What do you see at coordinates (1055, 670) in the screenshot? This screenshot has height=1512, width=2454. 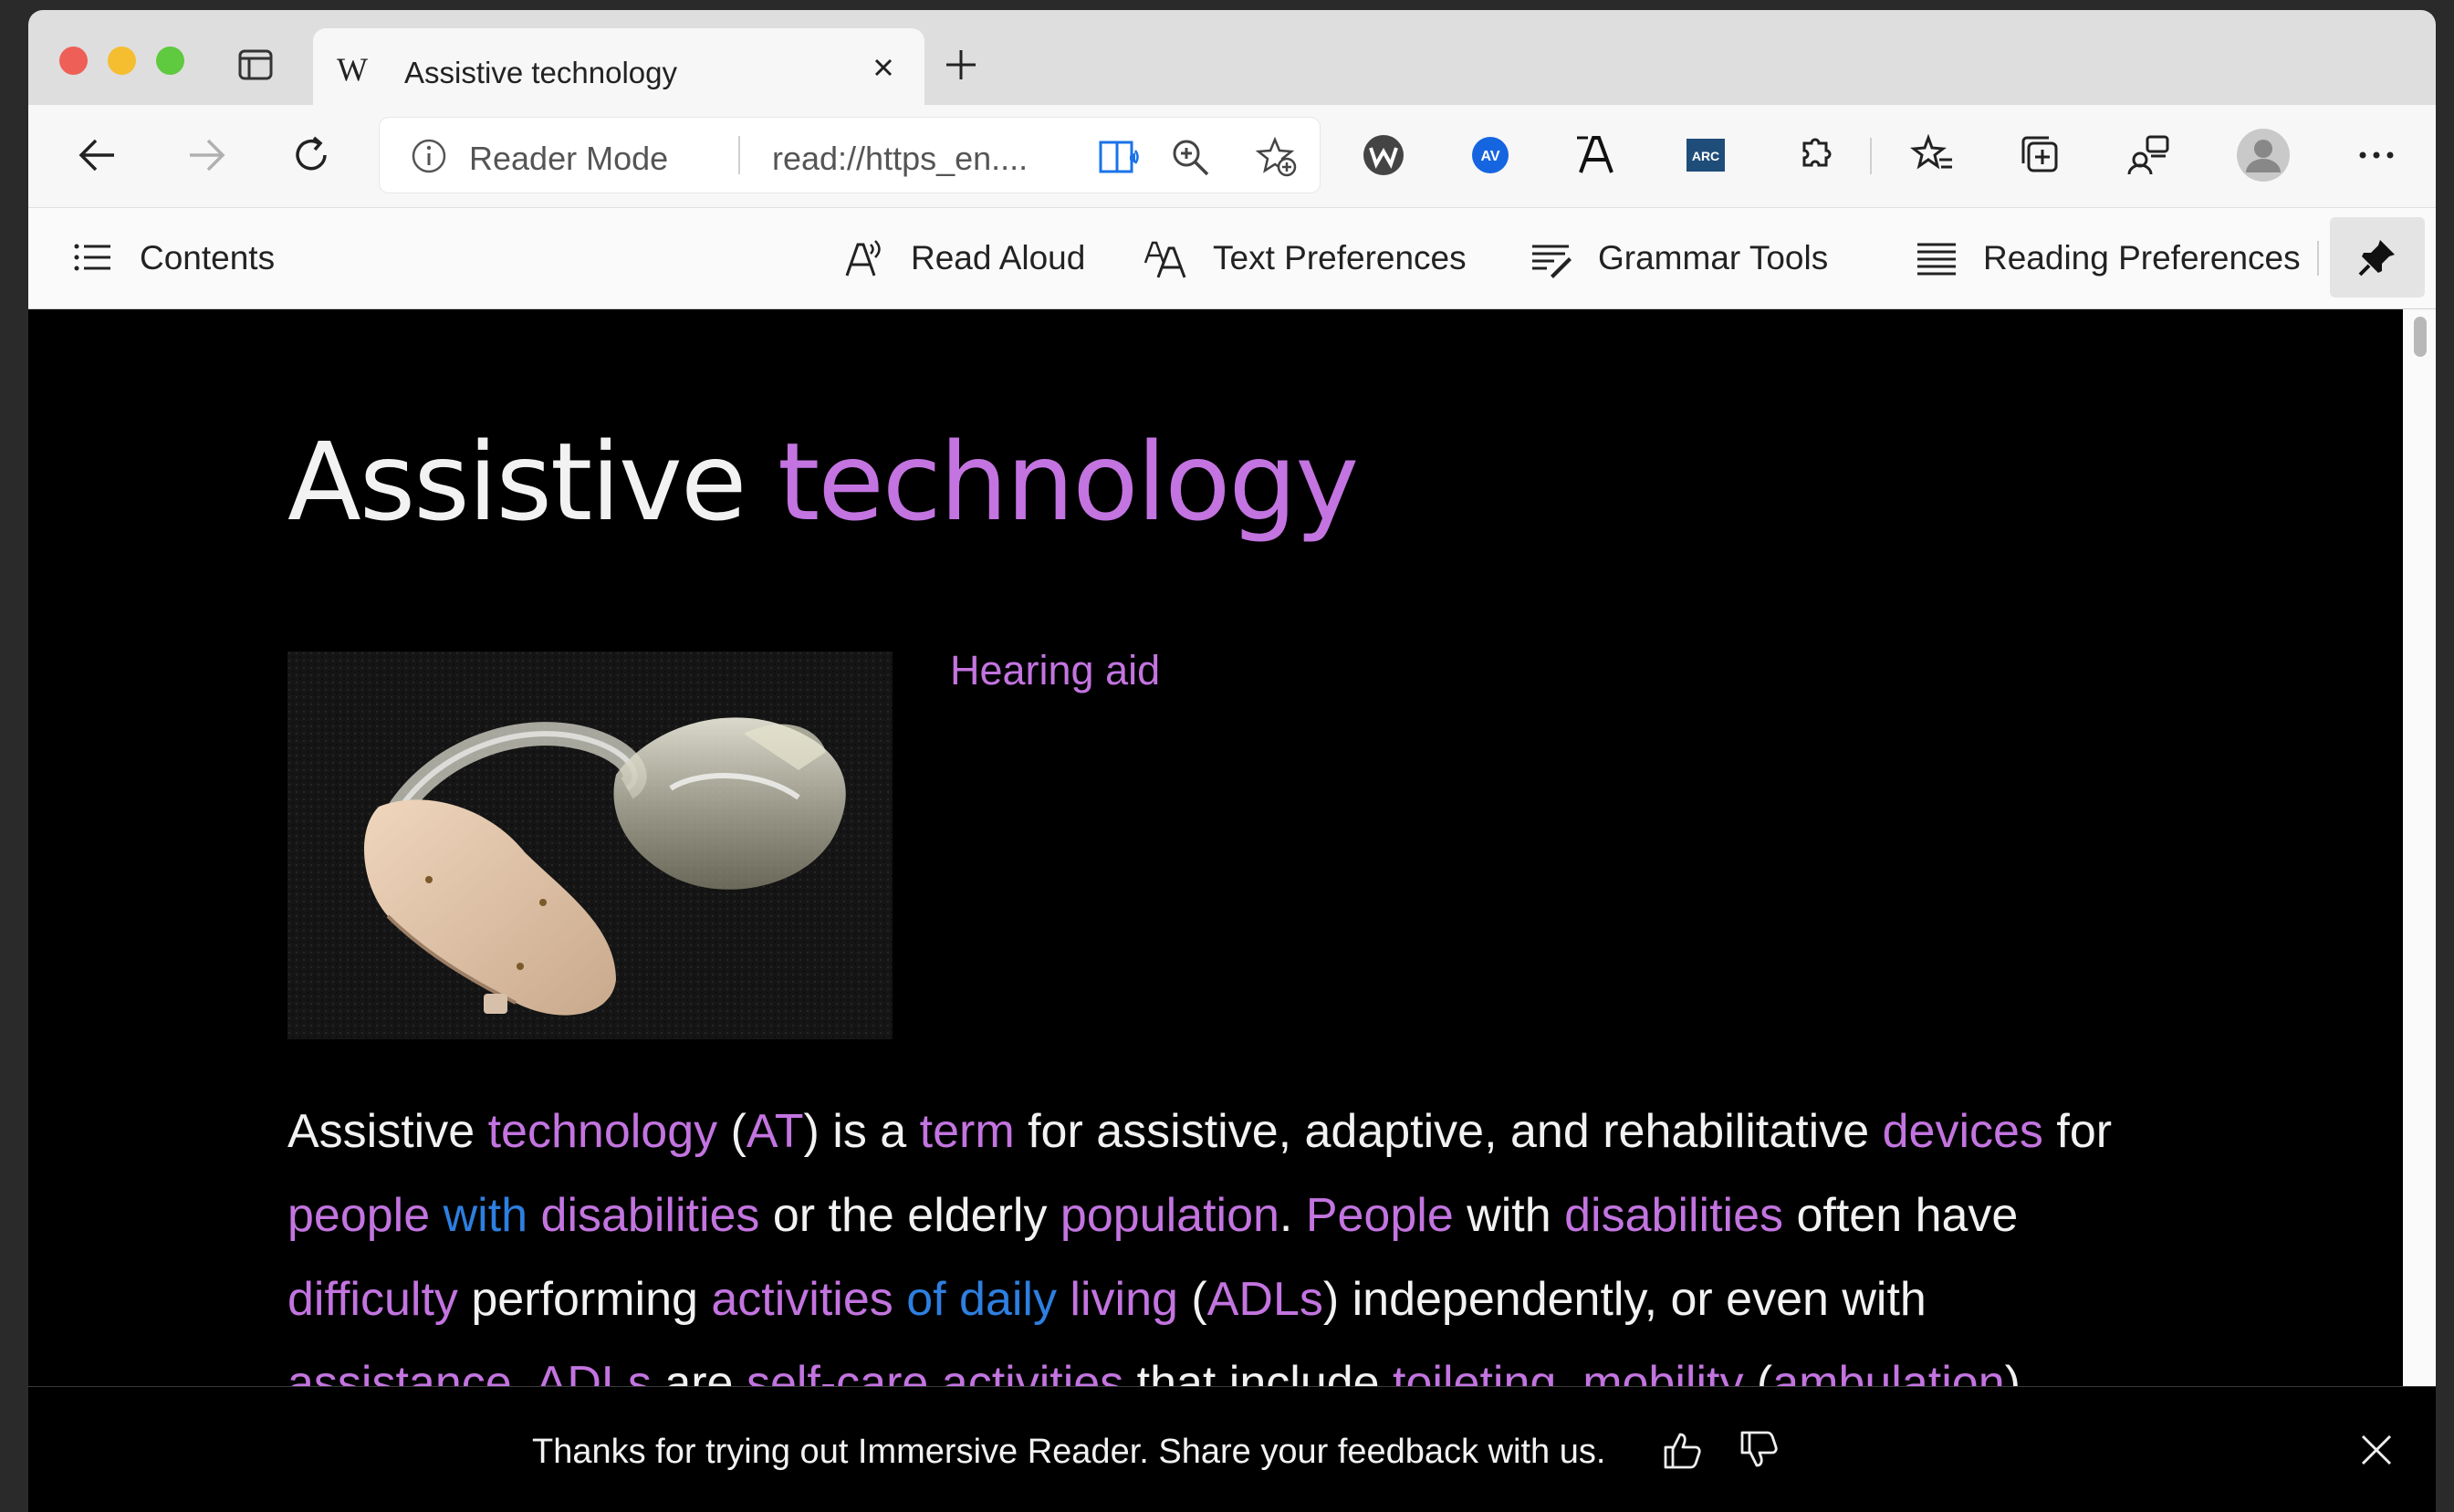 I see `image-caption: Hearing aid` at bounding box center [1055, 670].